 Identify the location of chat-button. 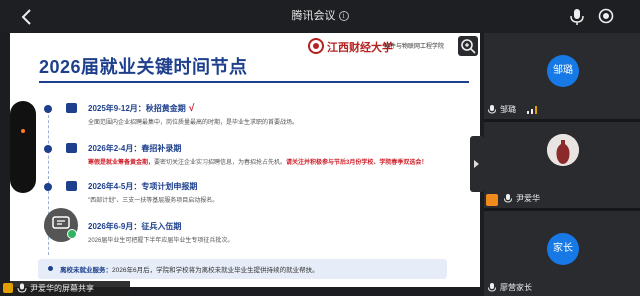
(61, 225).